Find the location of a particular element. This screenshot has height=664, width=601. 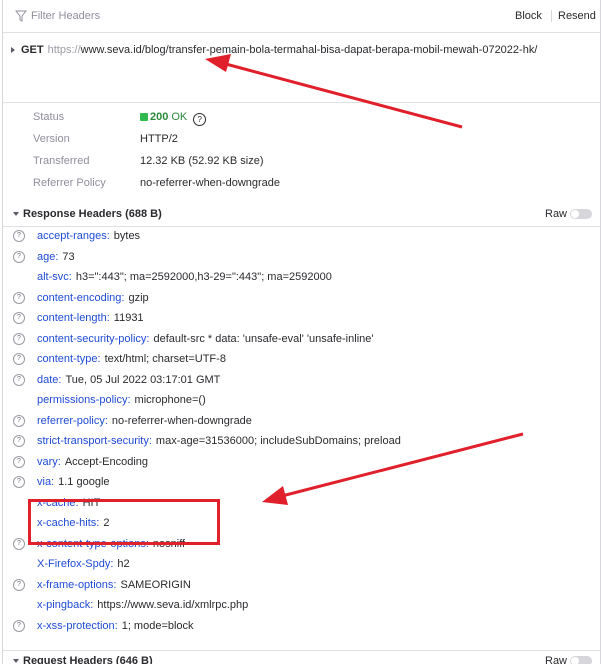

status-label: Status is located at coordinates (49, 117).